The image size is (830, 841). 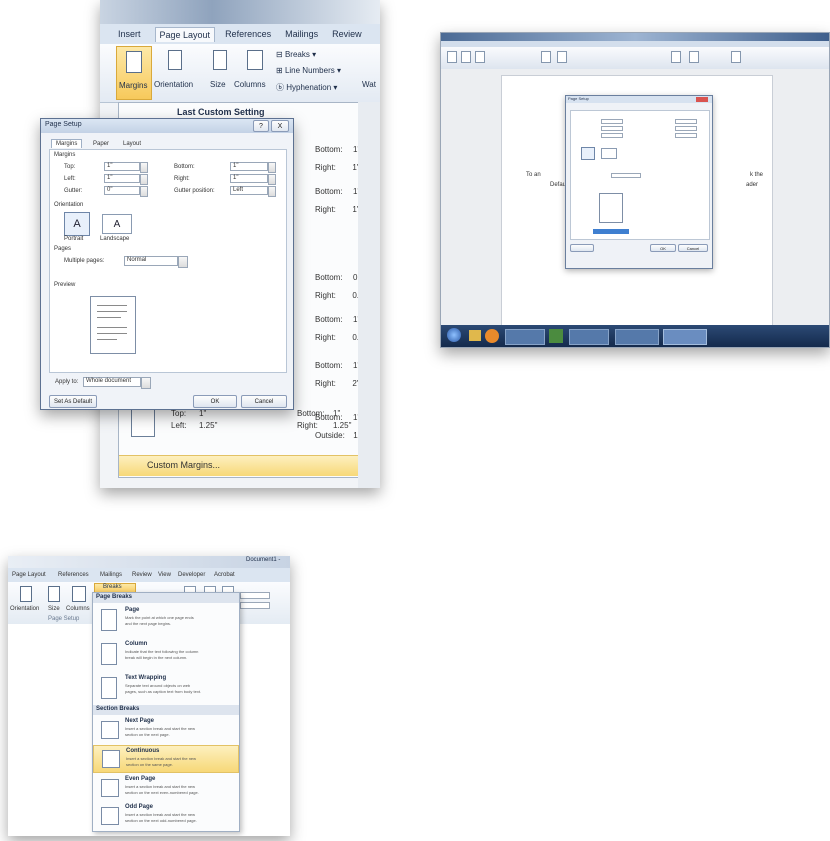 What do you see at coordinates (164, 575) in the screenshot?
I see `tab-view: View` at bounding box center [164, 575].